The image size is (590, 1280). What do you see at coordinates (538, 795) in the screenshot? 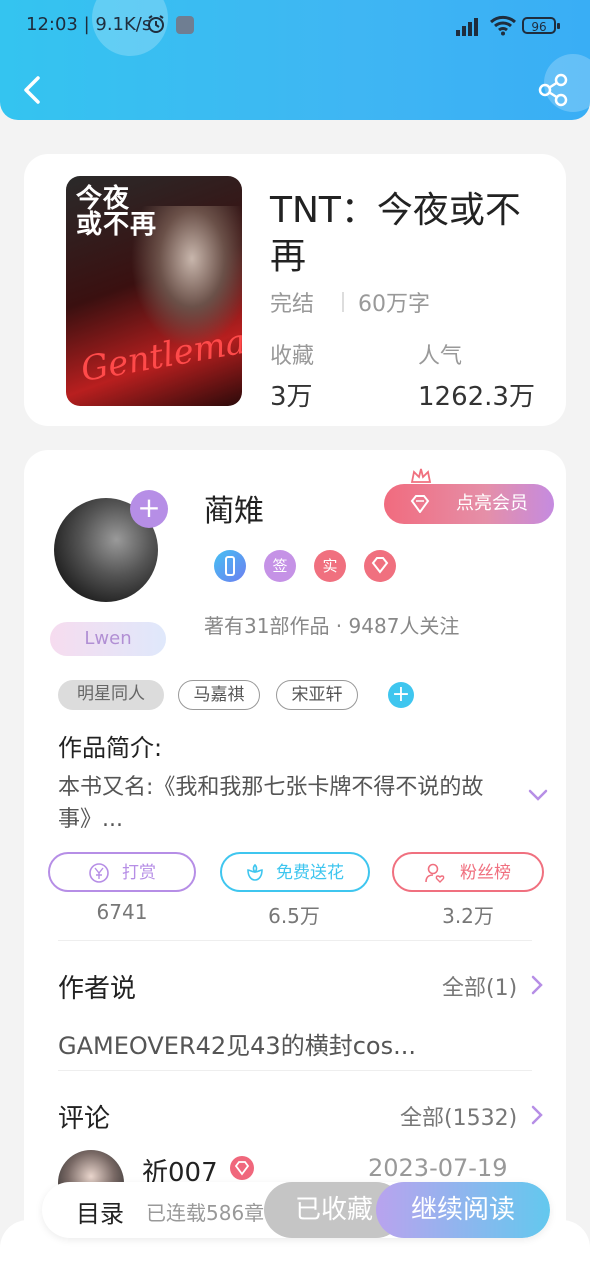
I see `chevron-down-icon` at bounding box center [538, 795].